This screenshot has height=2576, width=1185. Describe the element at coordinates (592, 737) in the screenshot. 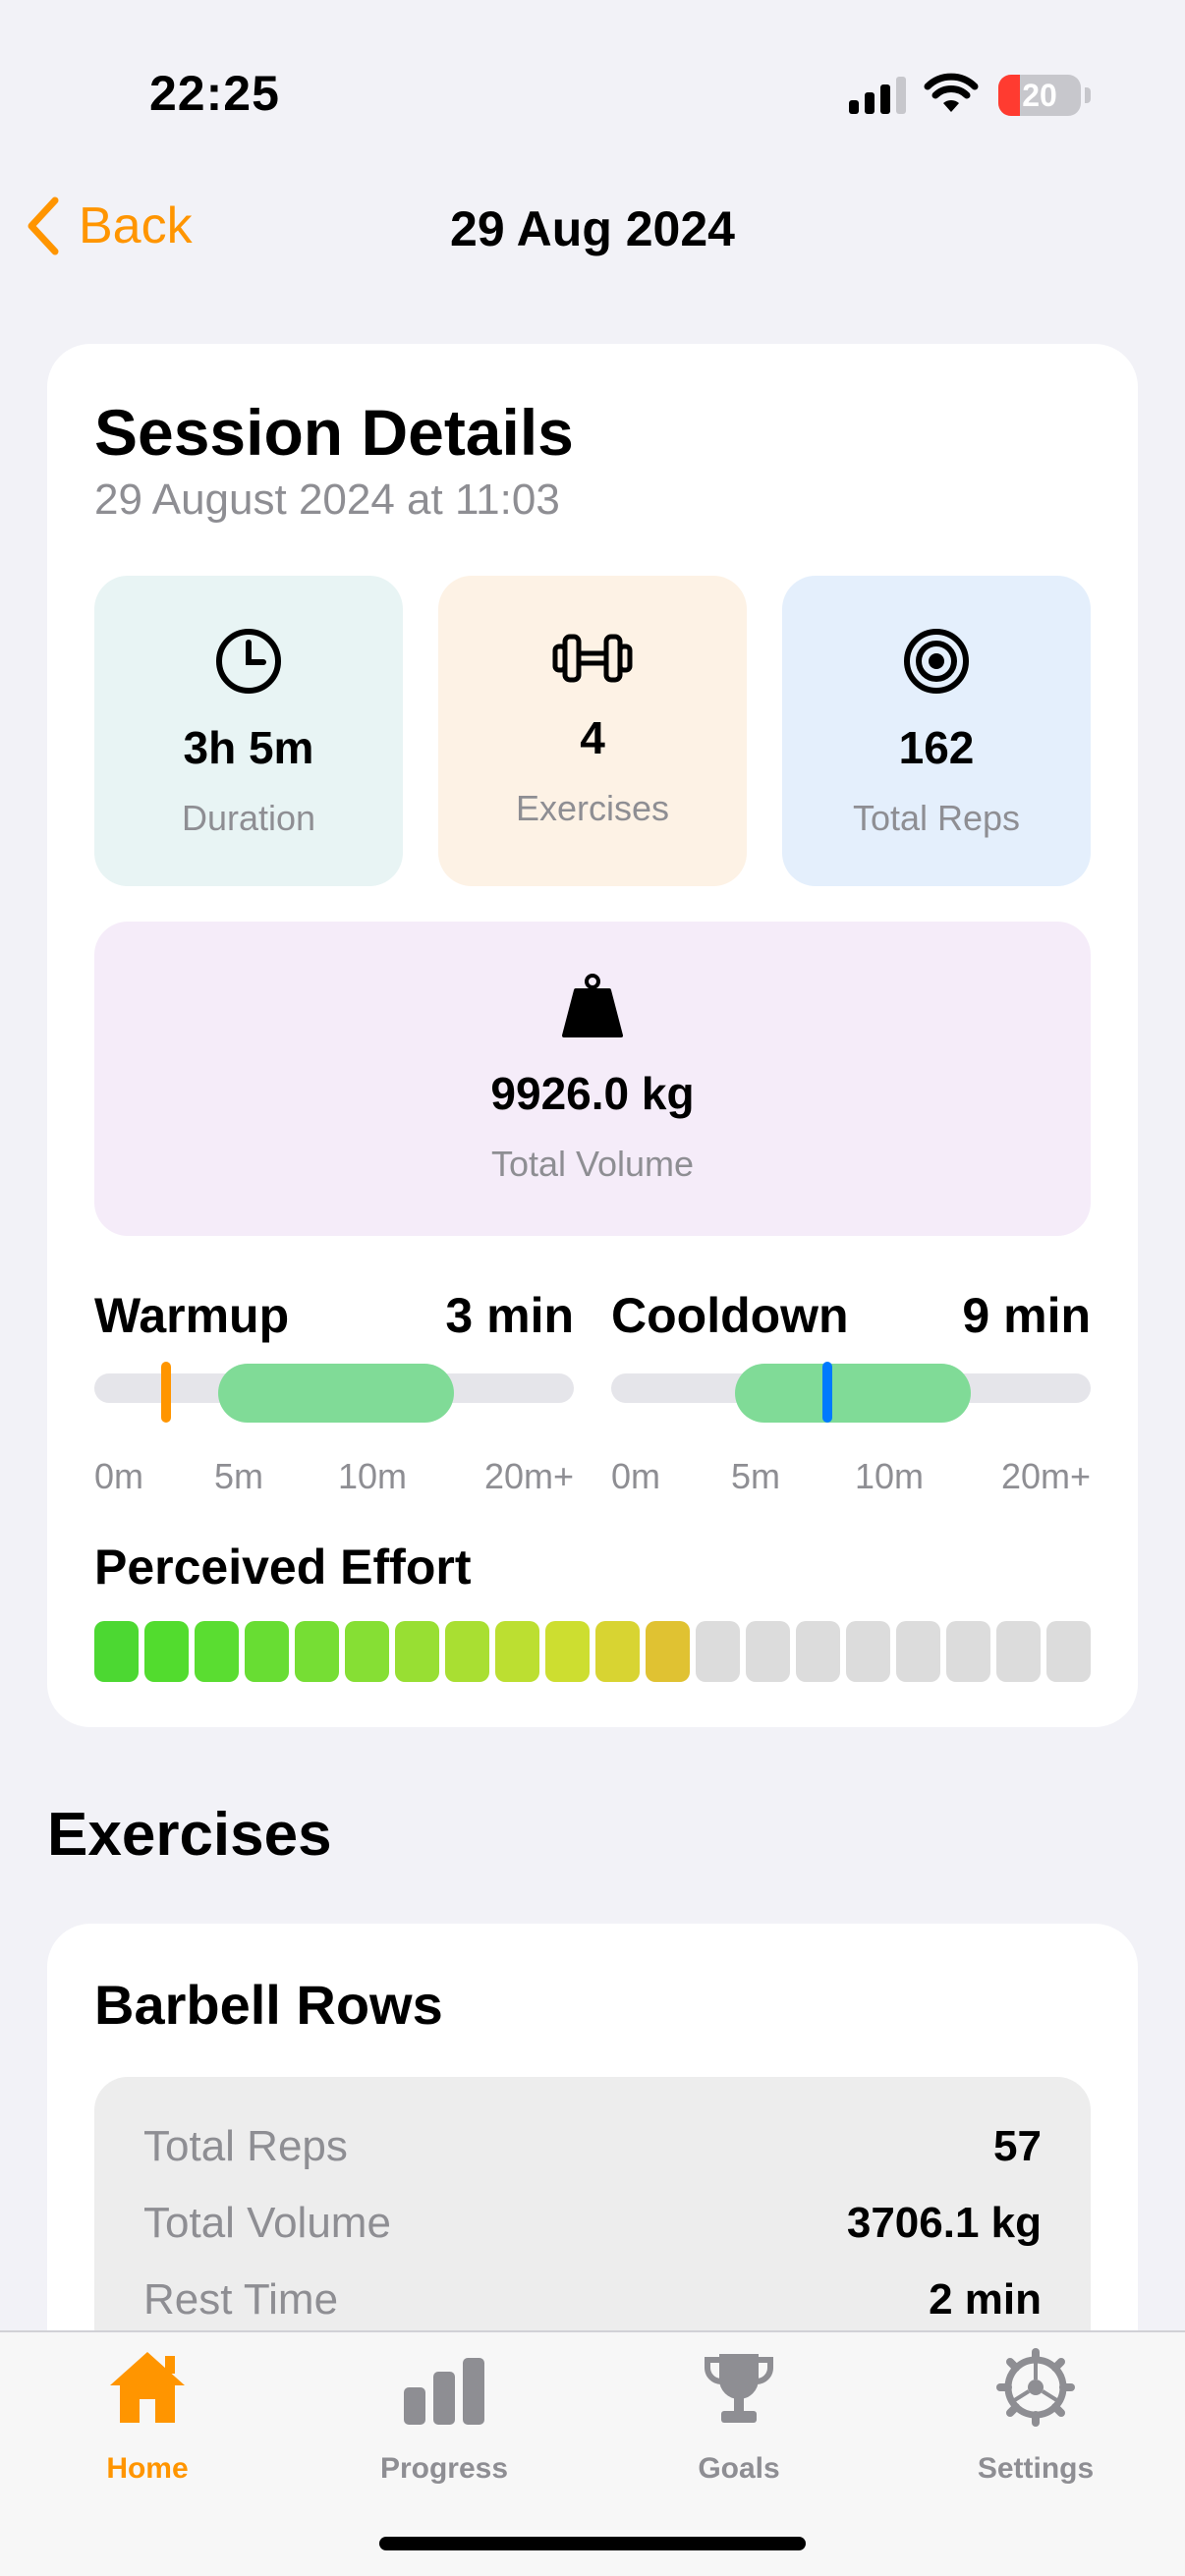

I see `exercises-value: 4` at that location.